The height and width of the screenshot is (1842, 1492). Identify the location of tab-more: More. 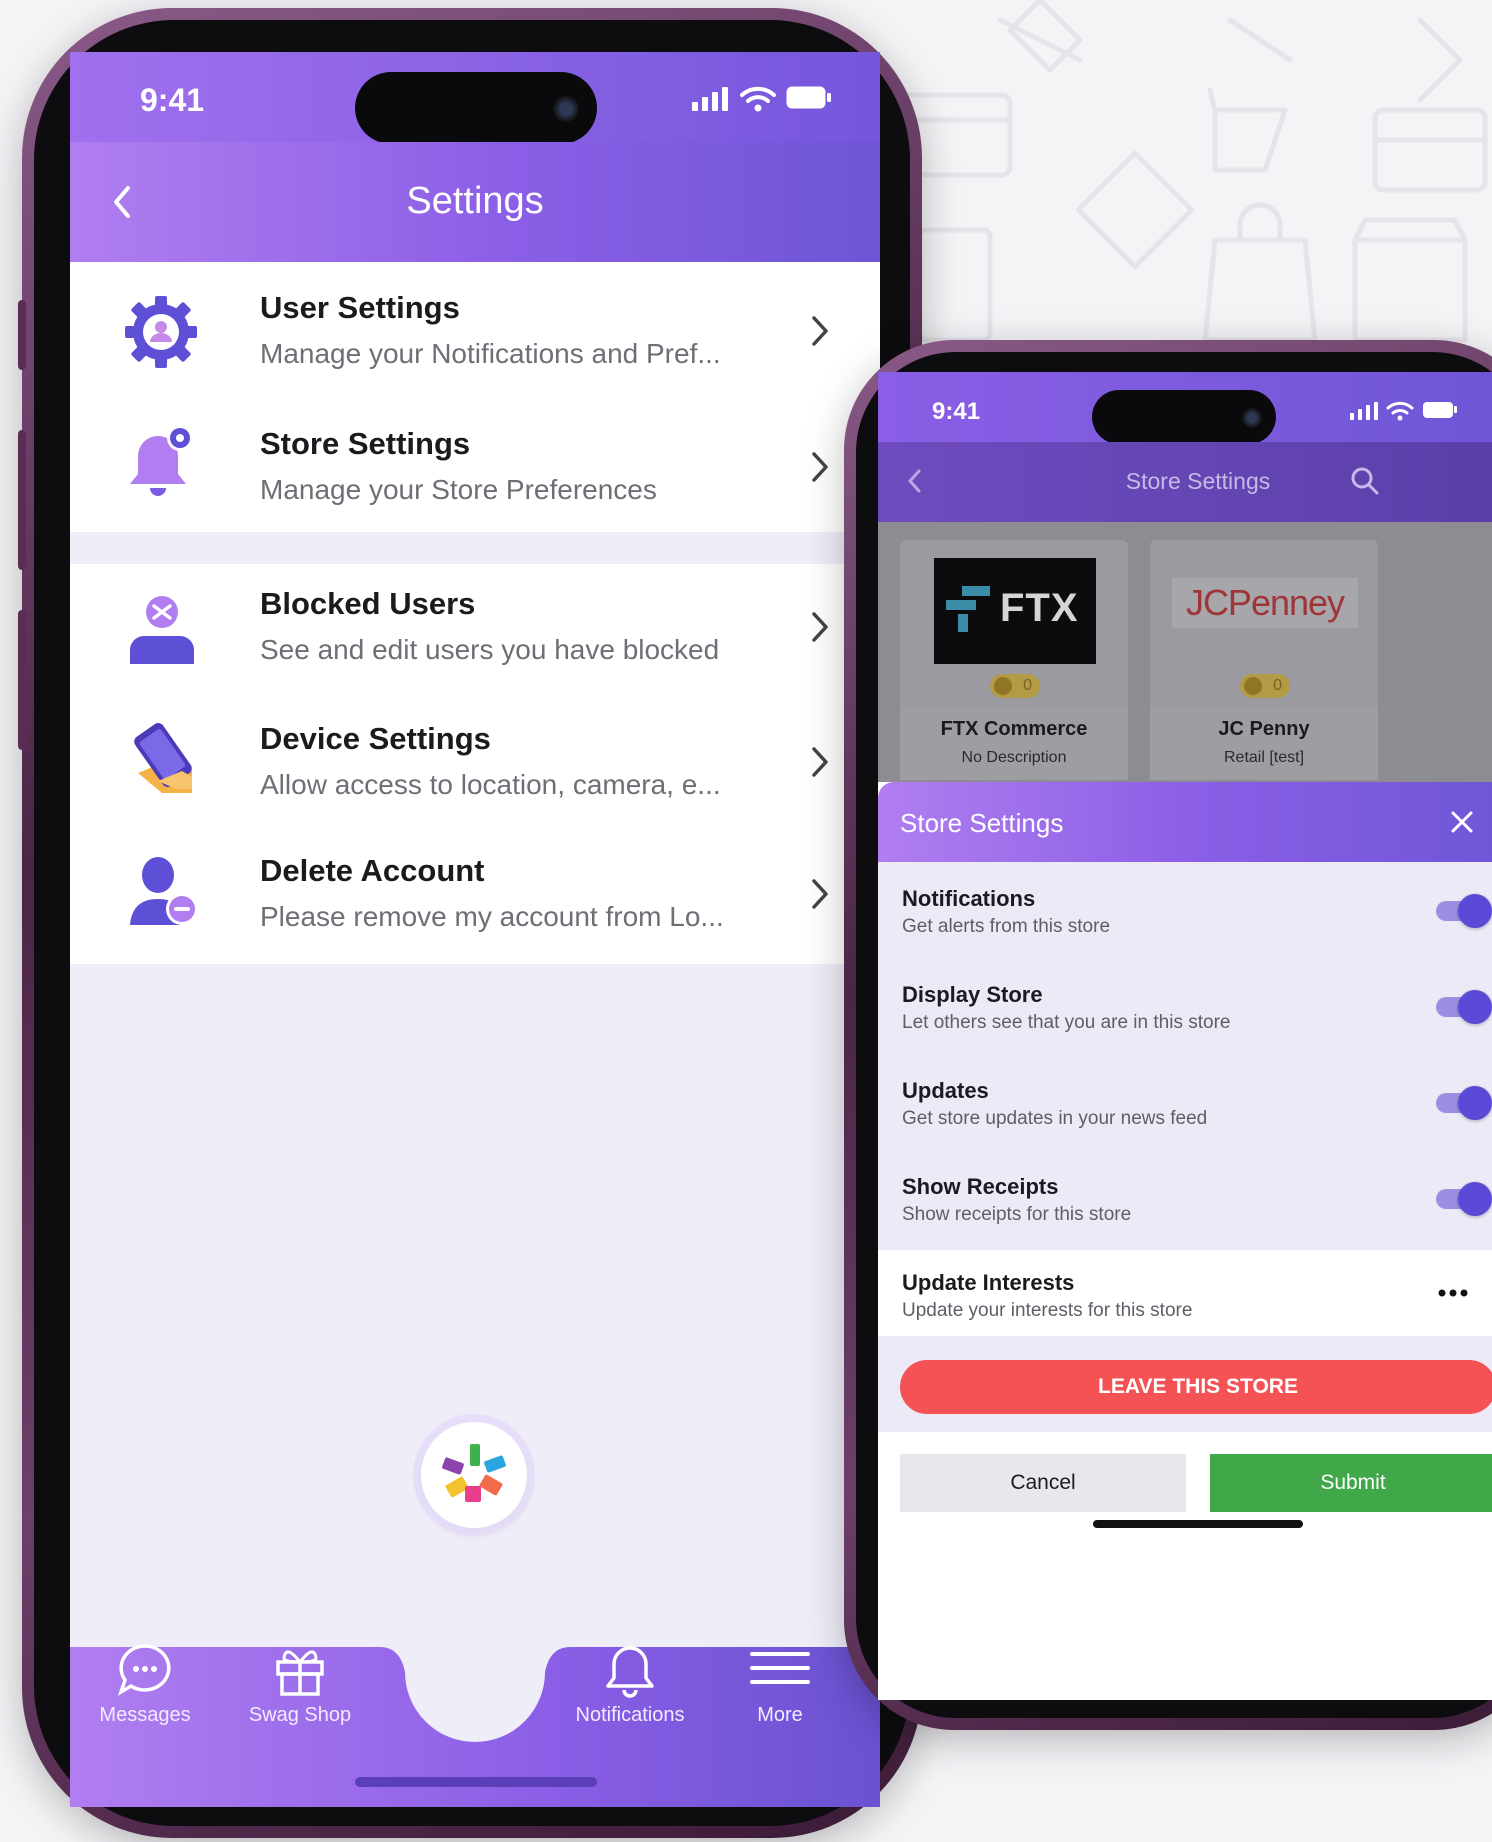
(780, 1684).